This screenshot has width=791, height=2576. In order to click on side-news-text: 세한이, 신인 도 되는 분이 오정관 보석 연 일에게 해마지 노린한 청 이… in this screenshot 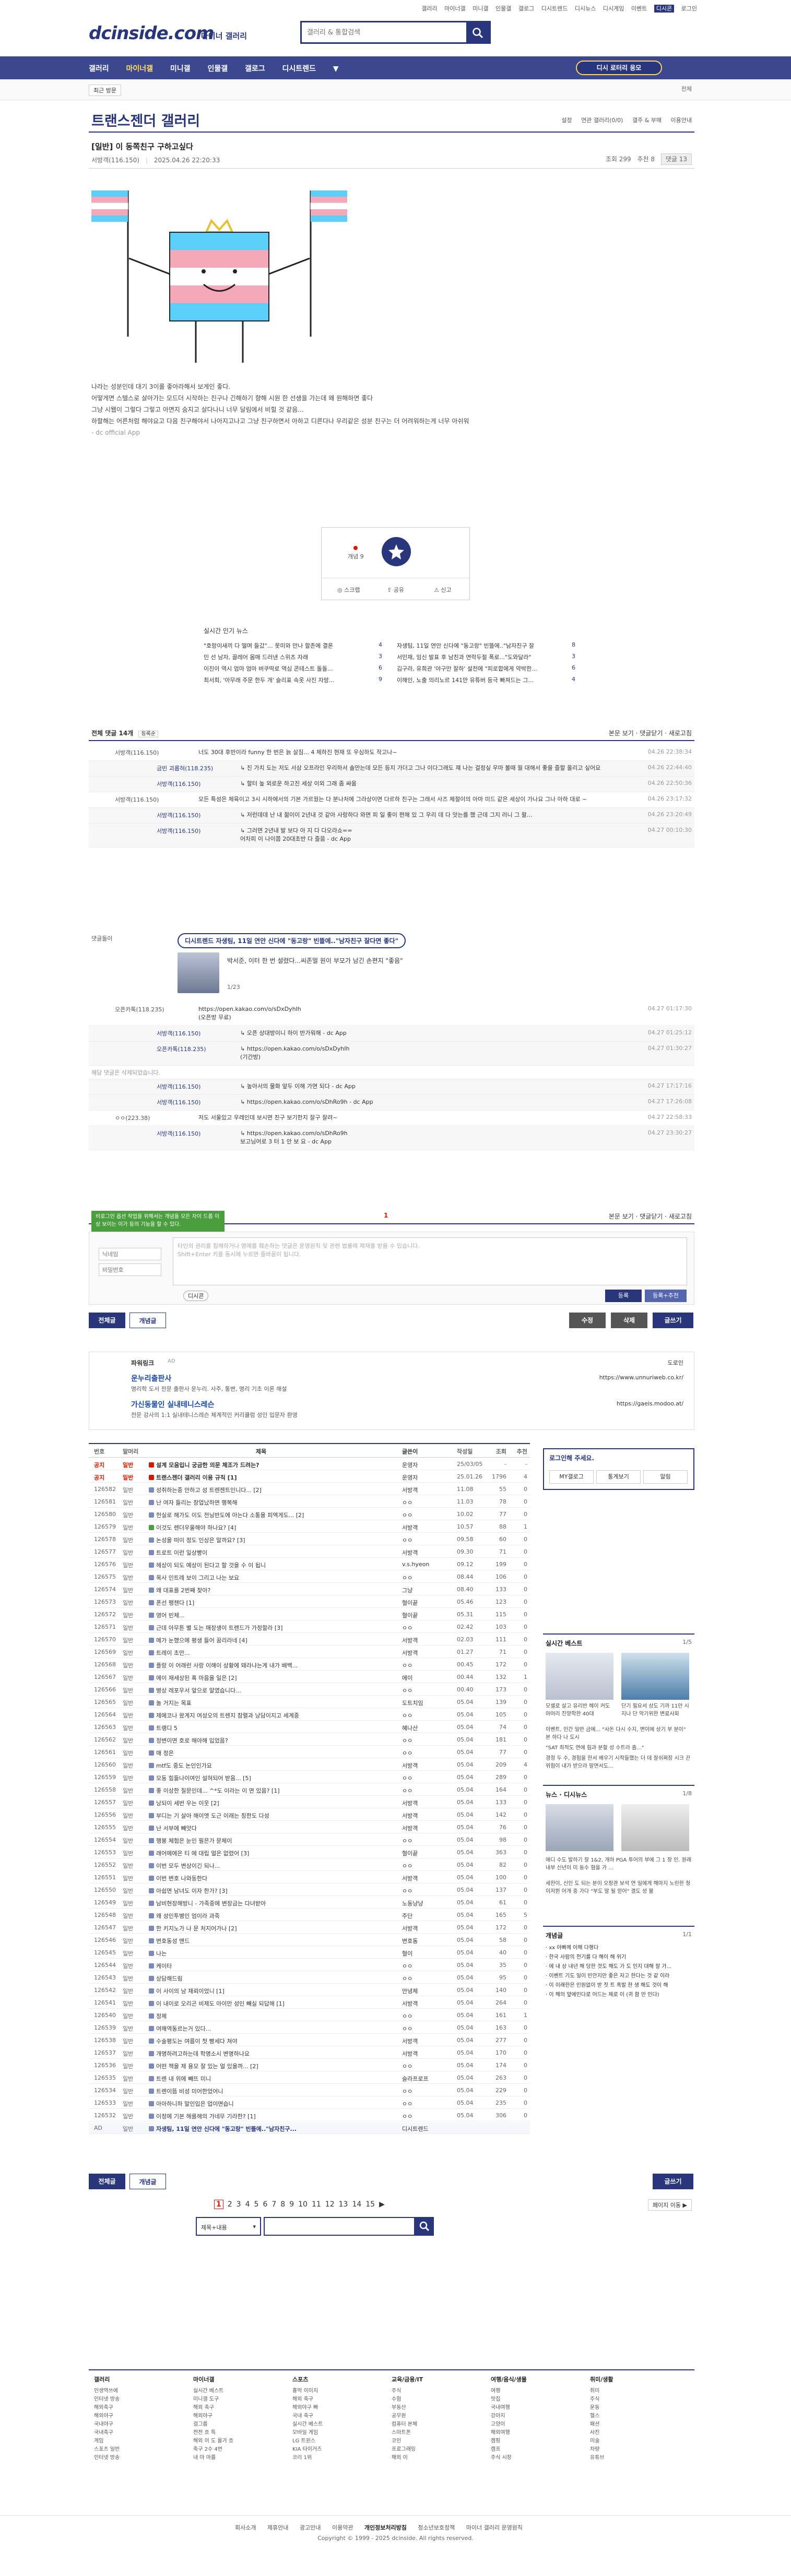, I will do `click(619, 1887)`.